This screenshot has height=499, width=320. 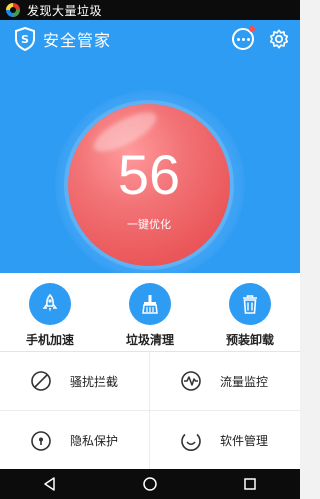 I want to click on tool-software-manage: 软件管理, so click(x=225, y=440).